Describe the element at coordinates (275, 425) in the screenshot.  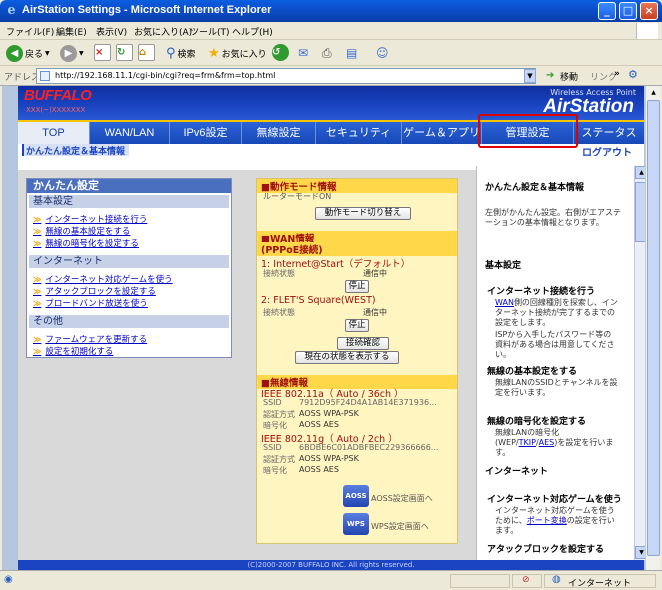
I see `wireless-a-enc-label: 暗号化` at that location.